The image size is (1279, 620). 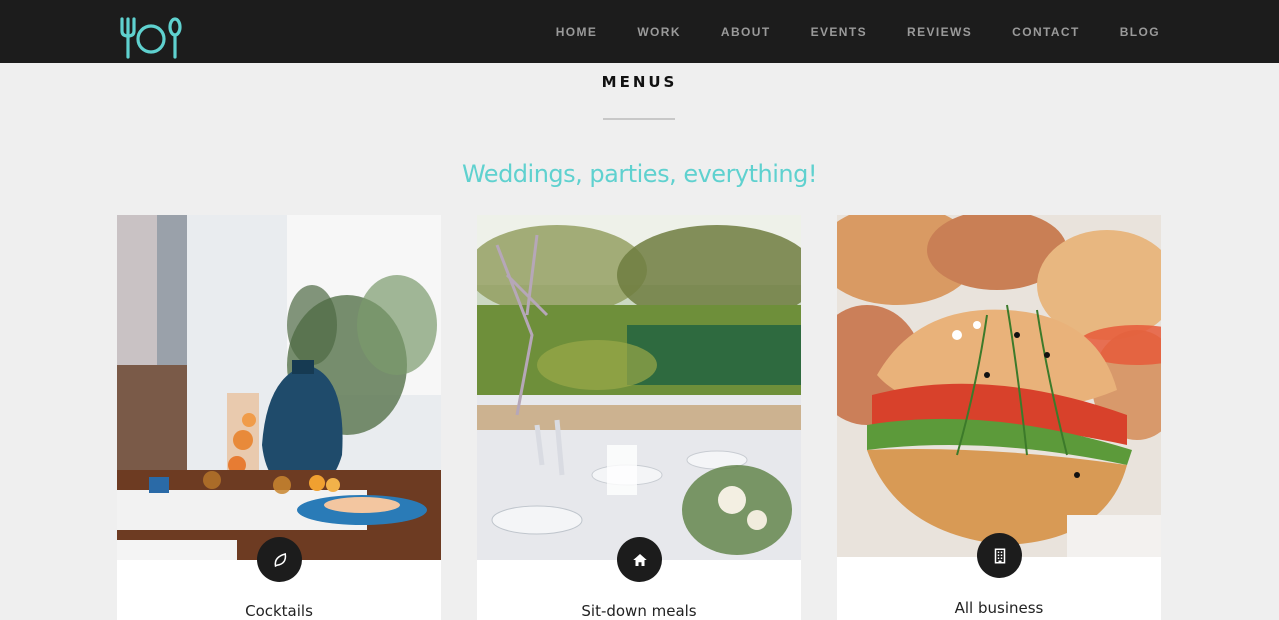 I want to click on leaf-icon, so click(x=279, y=559).